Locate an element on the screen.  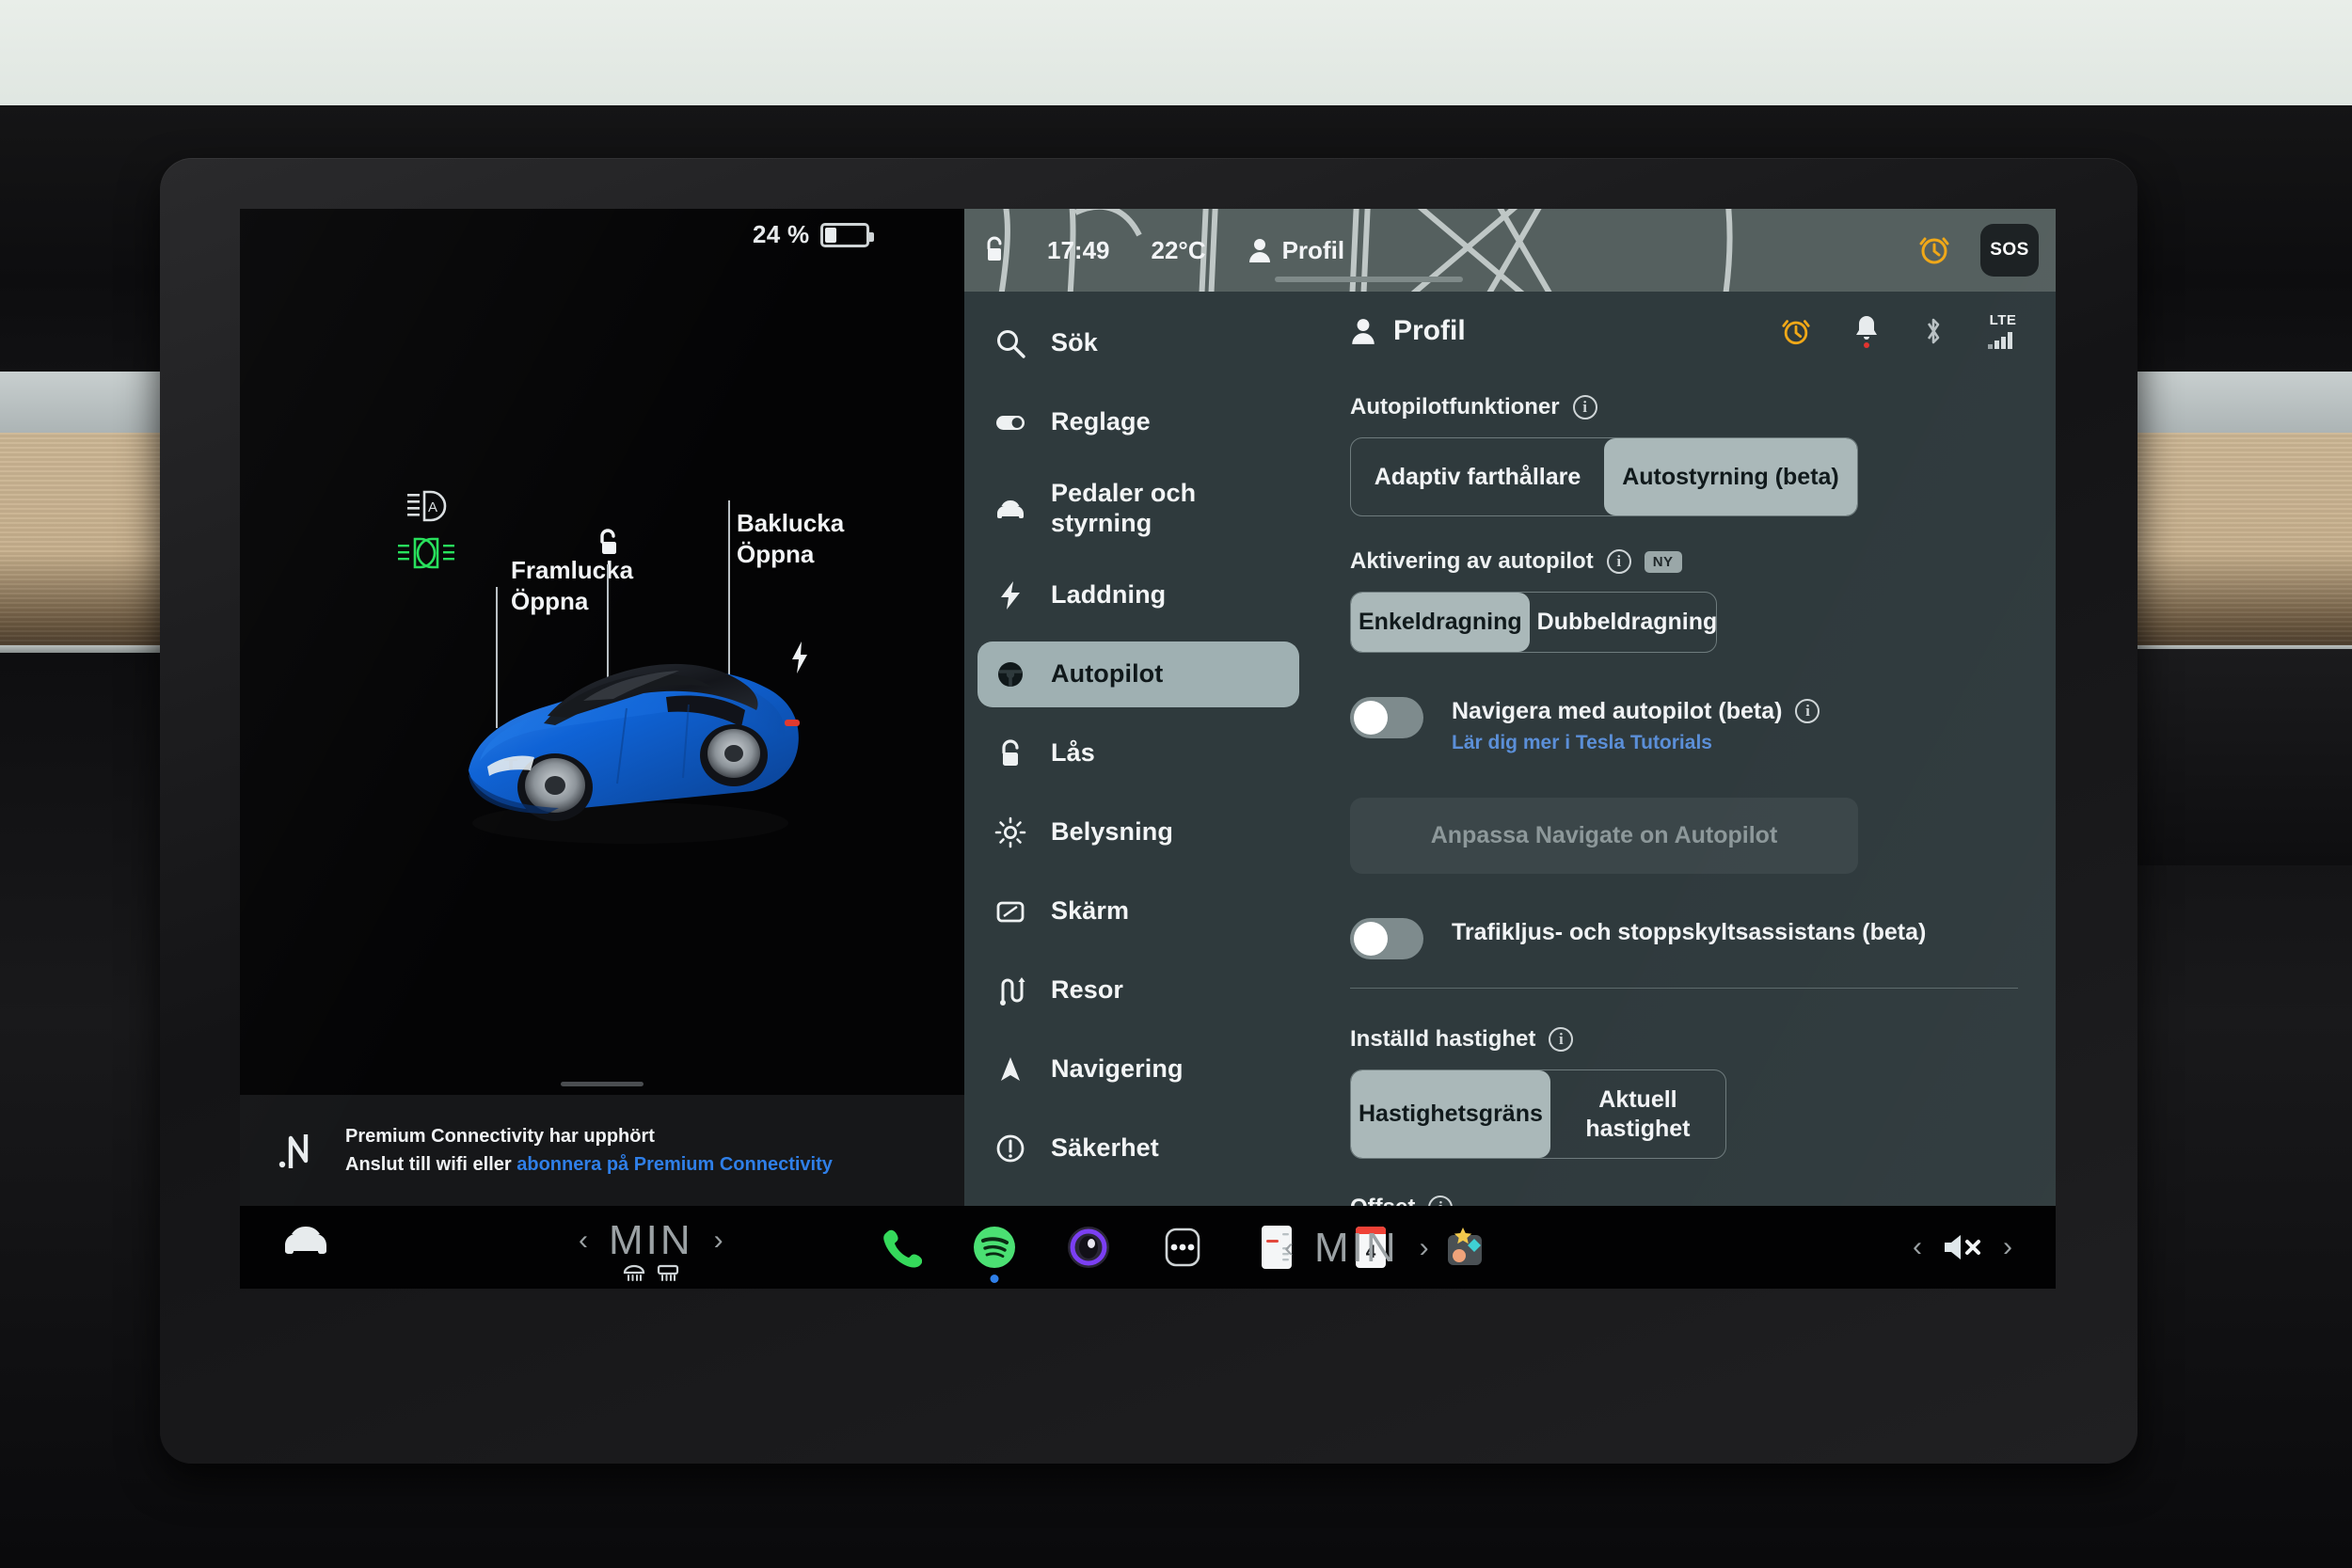
sidebar-item-l-s: Lås is located at coordinates (1138, 753).